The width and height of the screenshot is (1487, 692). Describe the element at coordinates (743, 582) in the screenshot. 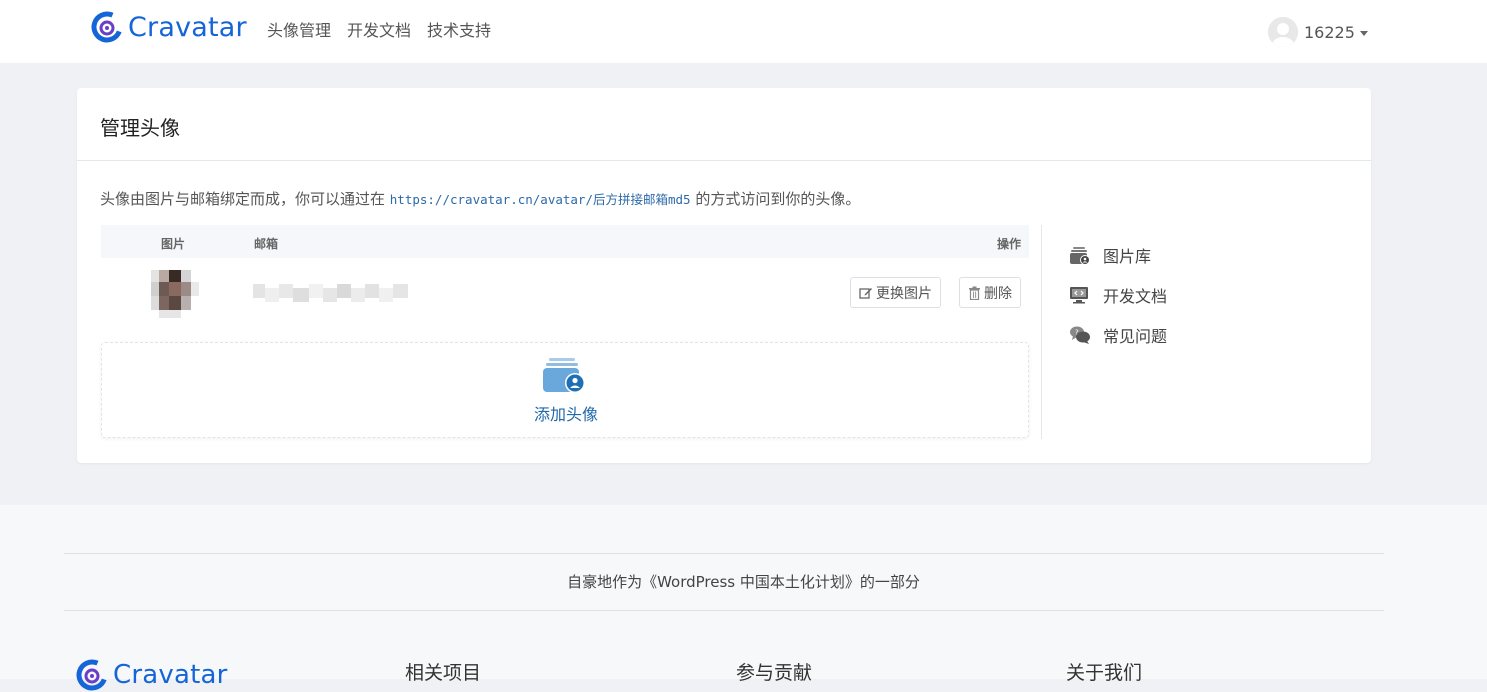

I see `footer-tagline: 自豪地作为《WordPress 中国本土化计划》的一部分` at that location.